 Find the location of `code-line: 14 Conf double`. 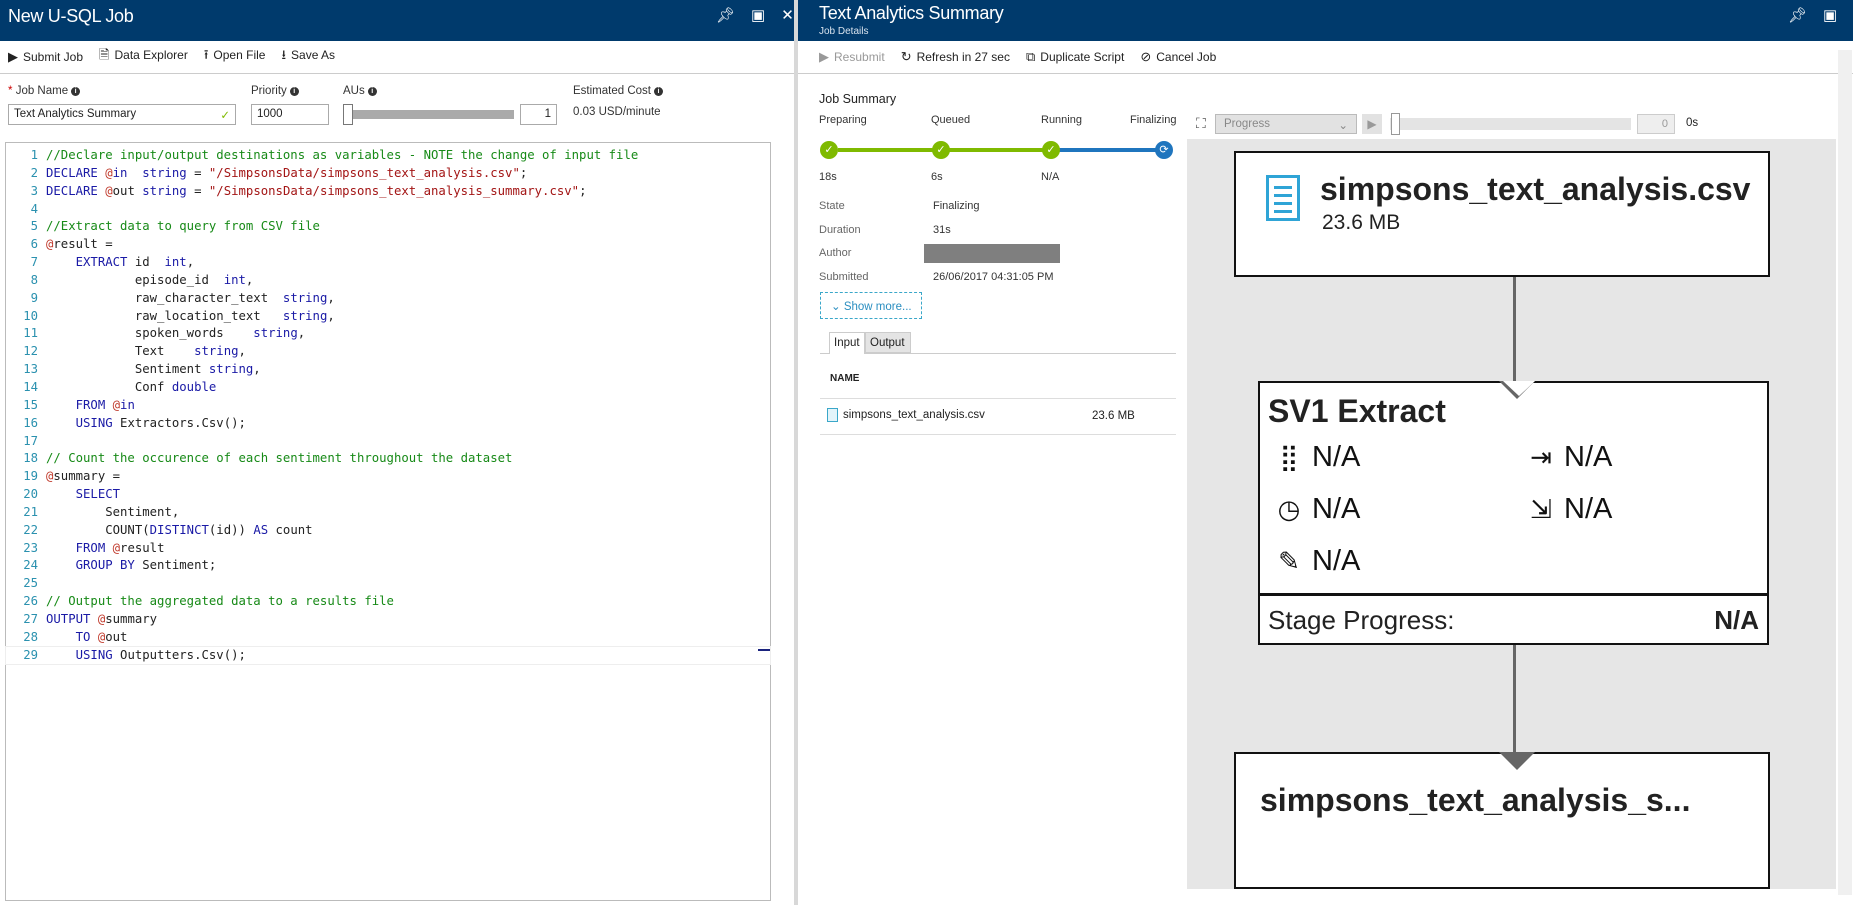

code-line: 14 Conf double is located at coordinates (388, 388).